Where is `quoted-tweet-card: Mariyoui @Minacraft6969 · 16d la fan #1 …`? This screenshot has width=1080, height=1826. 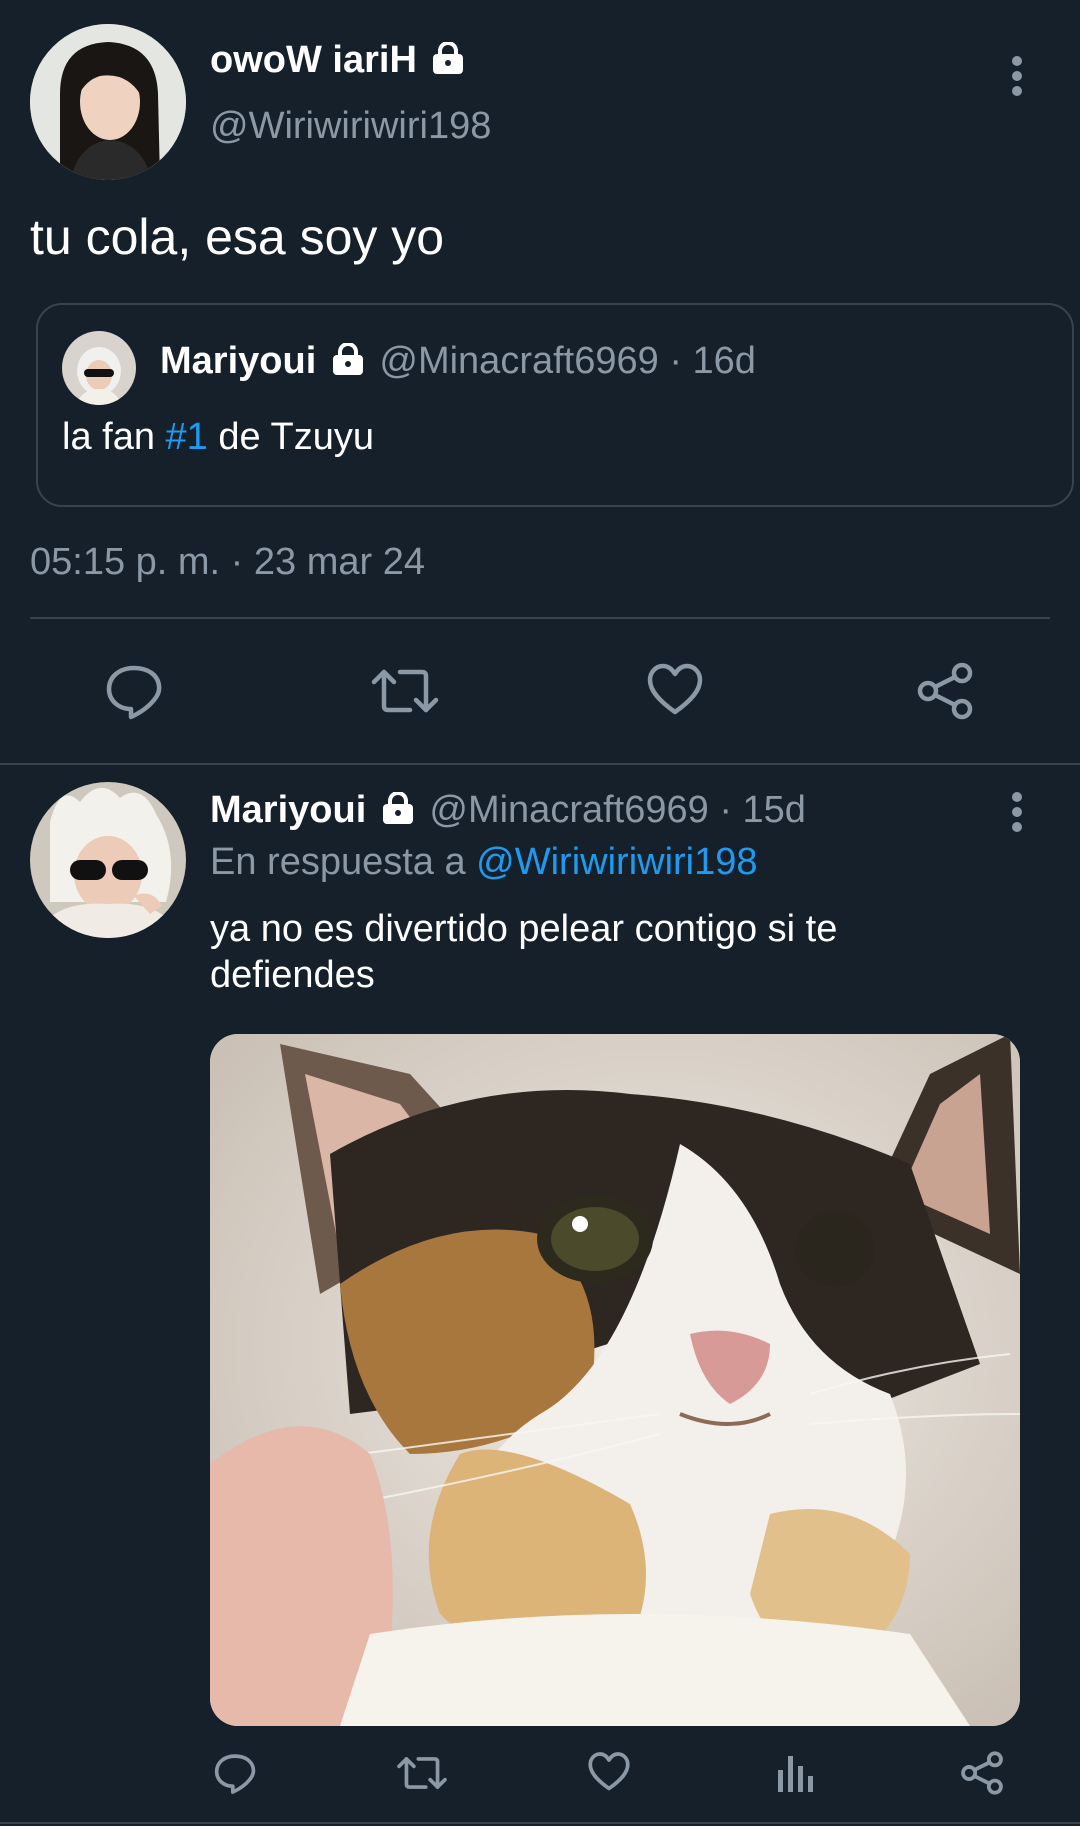 quoted-tweet-card: Mariyoui @Minacraft6969 · 16d la fan #1 … is located at coordinates (555, 405).